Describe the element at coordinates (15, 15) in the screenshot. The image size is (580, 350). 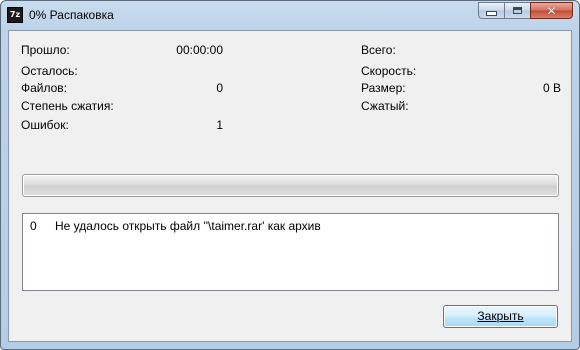
I see `7zip-app-icon: 7z` at that location.